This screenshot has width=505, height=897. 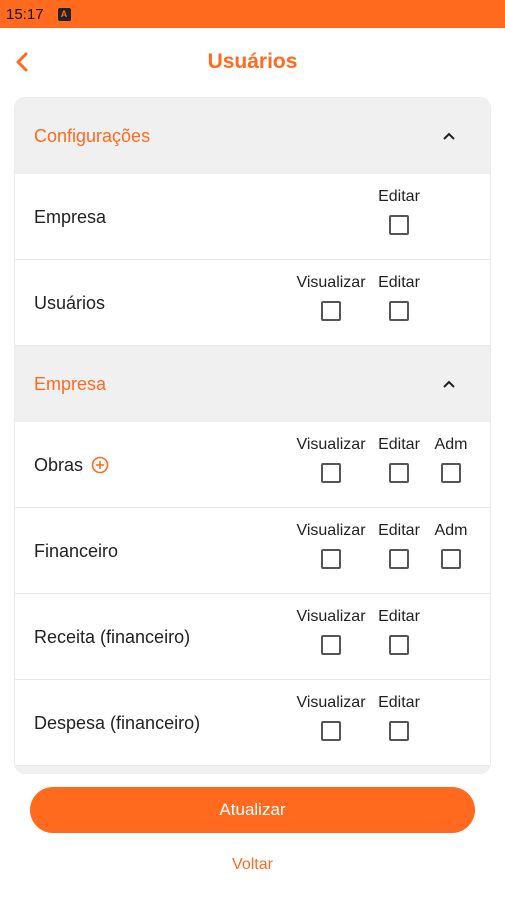 I want to click on status-time: 15:17, so click(x=25, y=14).